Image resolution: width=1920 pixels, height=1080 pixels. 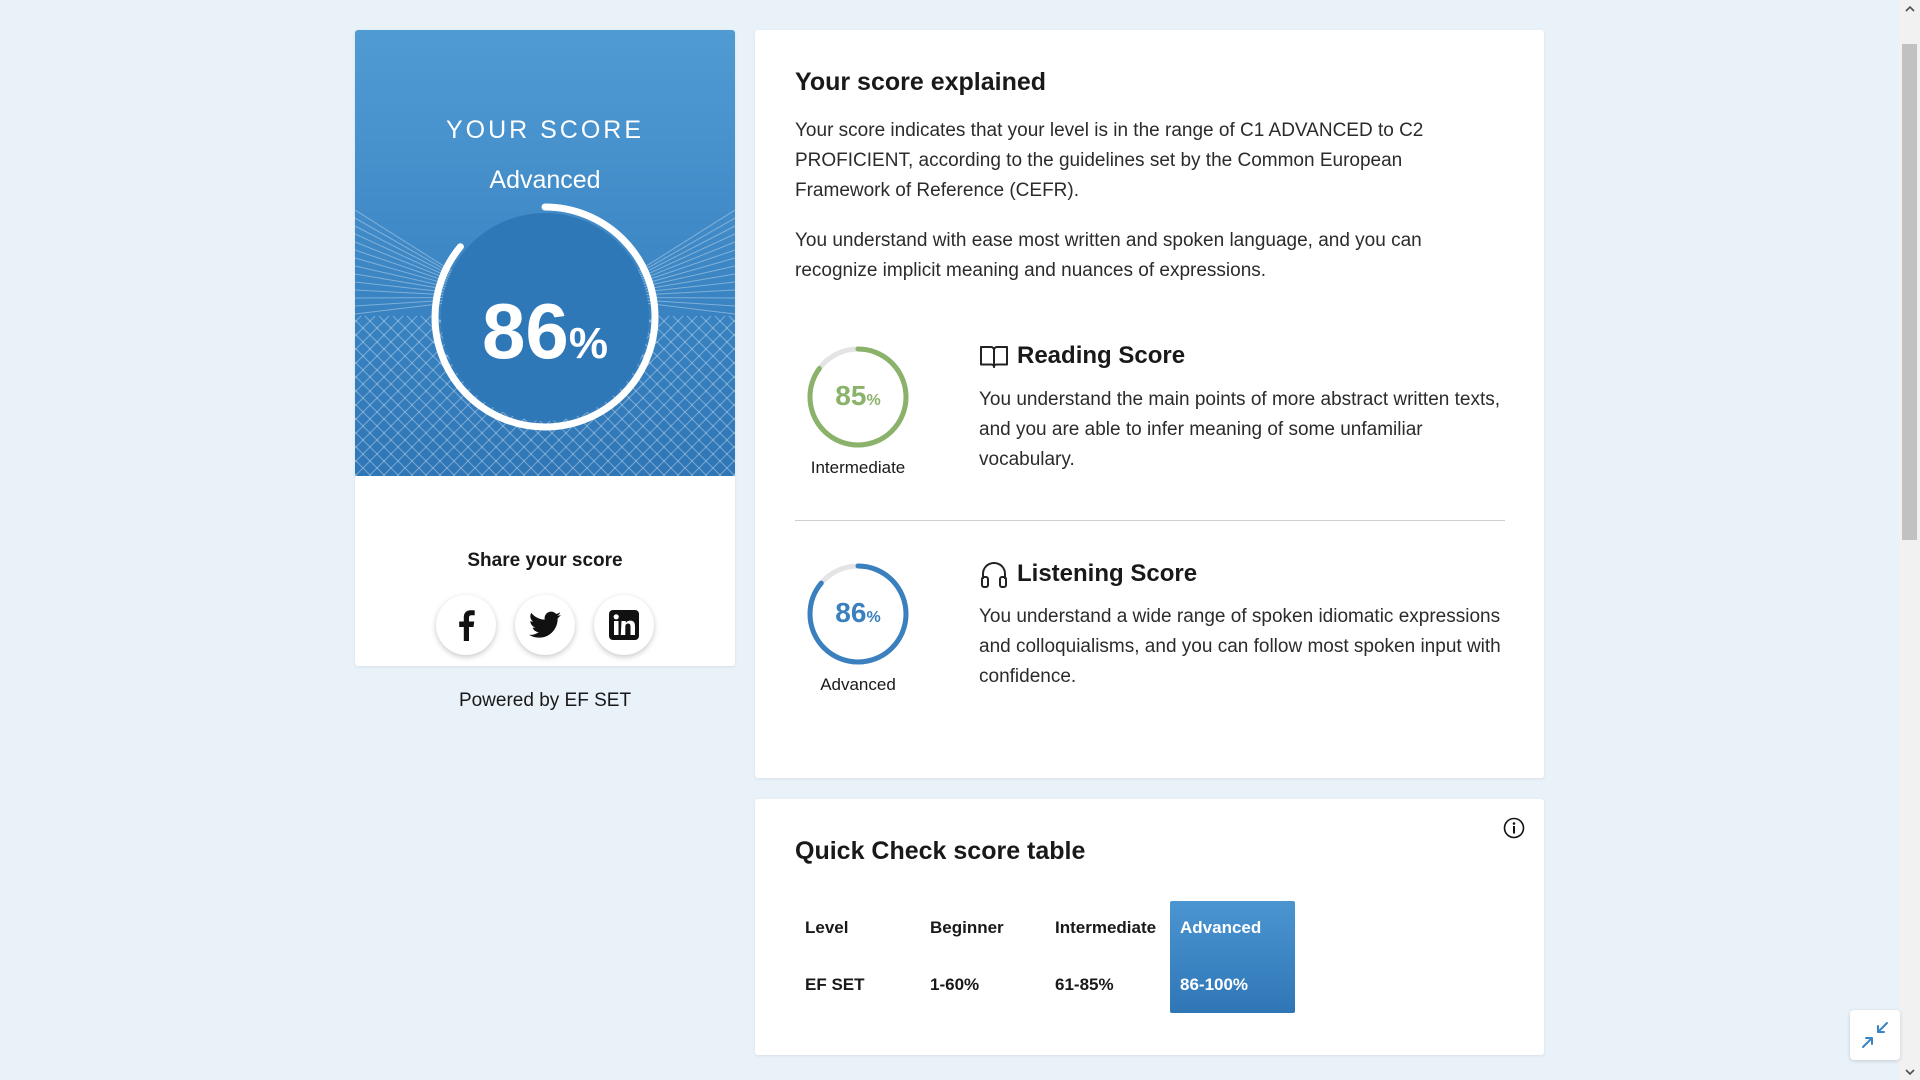 What do you see at coordinates (1221, 927) in the screenshot?
I see `table-header: Advanced` at bounding box center [1221, 927].